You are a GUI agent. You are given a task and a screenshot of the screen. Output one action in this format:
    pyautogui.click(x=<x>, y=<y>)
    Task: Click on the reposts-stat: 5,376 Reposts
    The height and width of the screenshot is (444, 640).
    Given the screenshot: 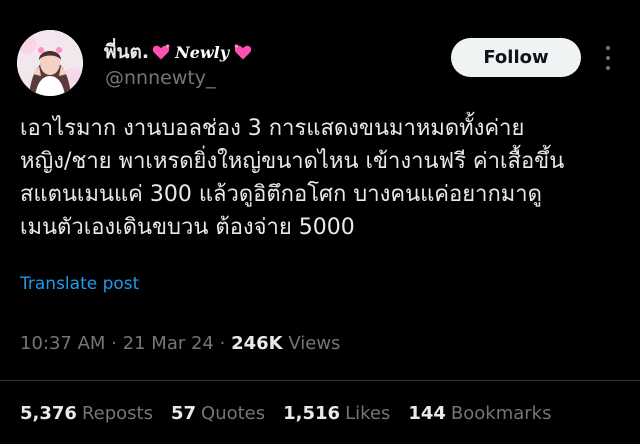 What is the action you would take?
    pyautogui.click(x=86, y=413)
    